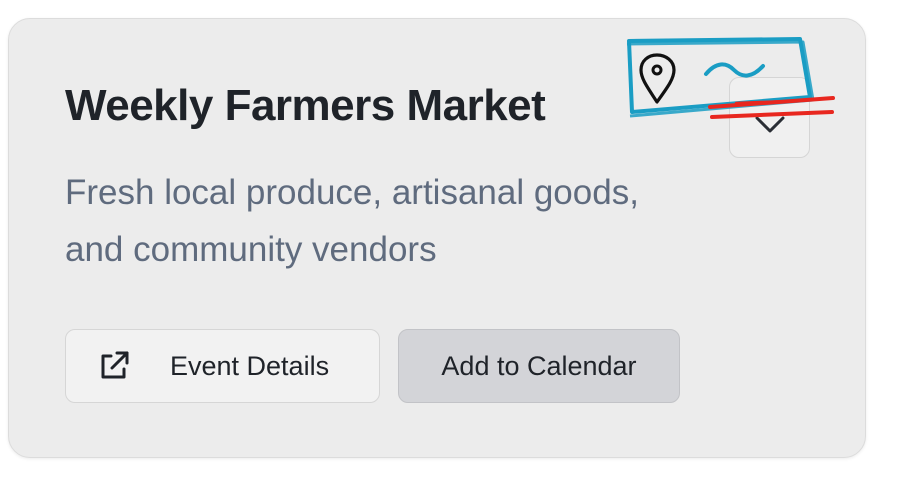 The height and width of the screenshot is (482, 898). I want to click on add-to-calendar-label: Add to Calendar, so click(539, 365).